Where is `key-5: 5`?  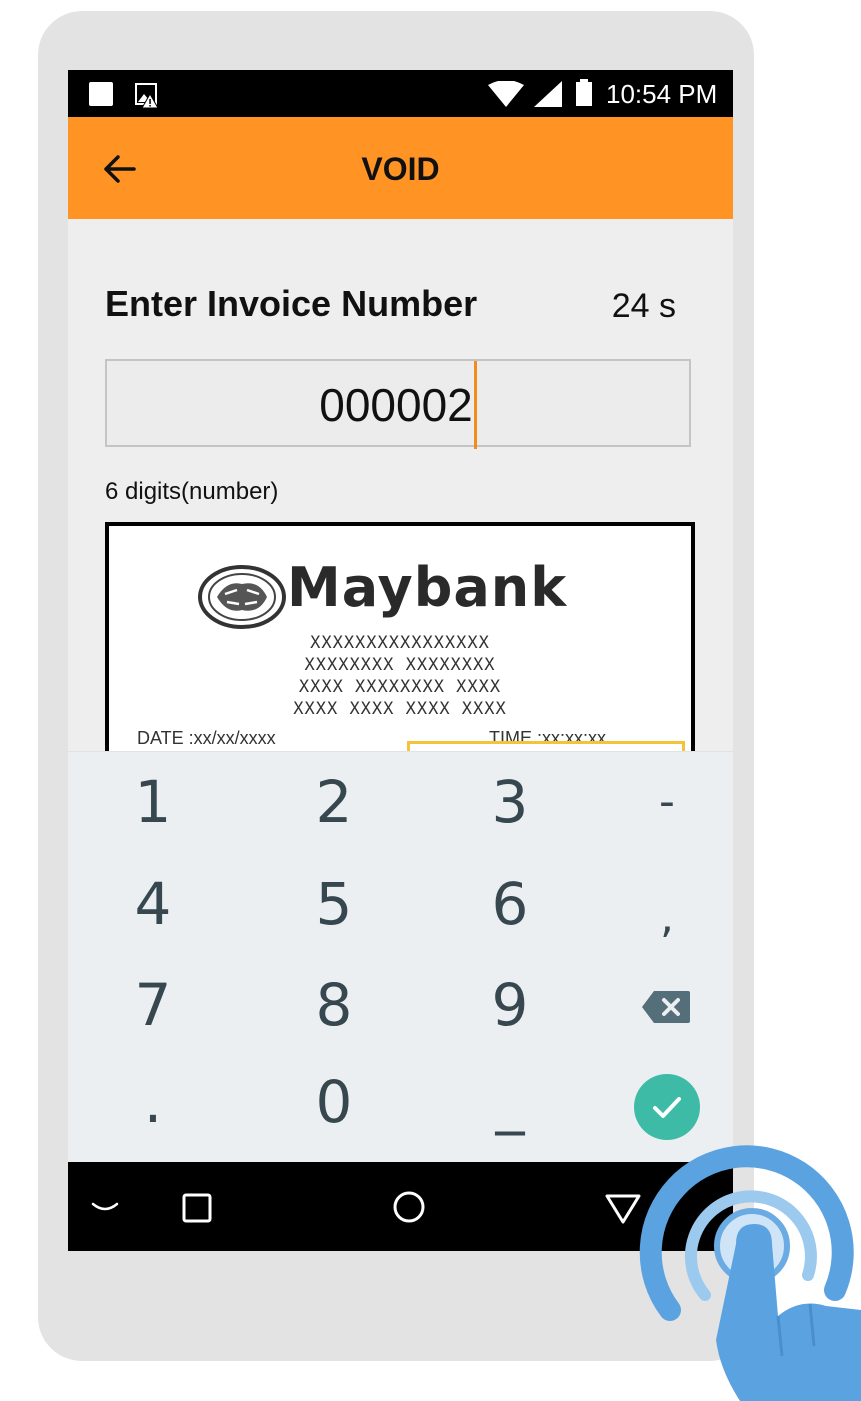
key-5: 5 is located at coordinates (334, 904).